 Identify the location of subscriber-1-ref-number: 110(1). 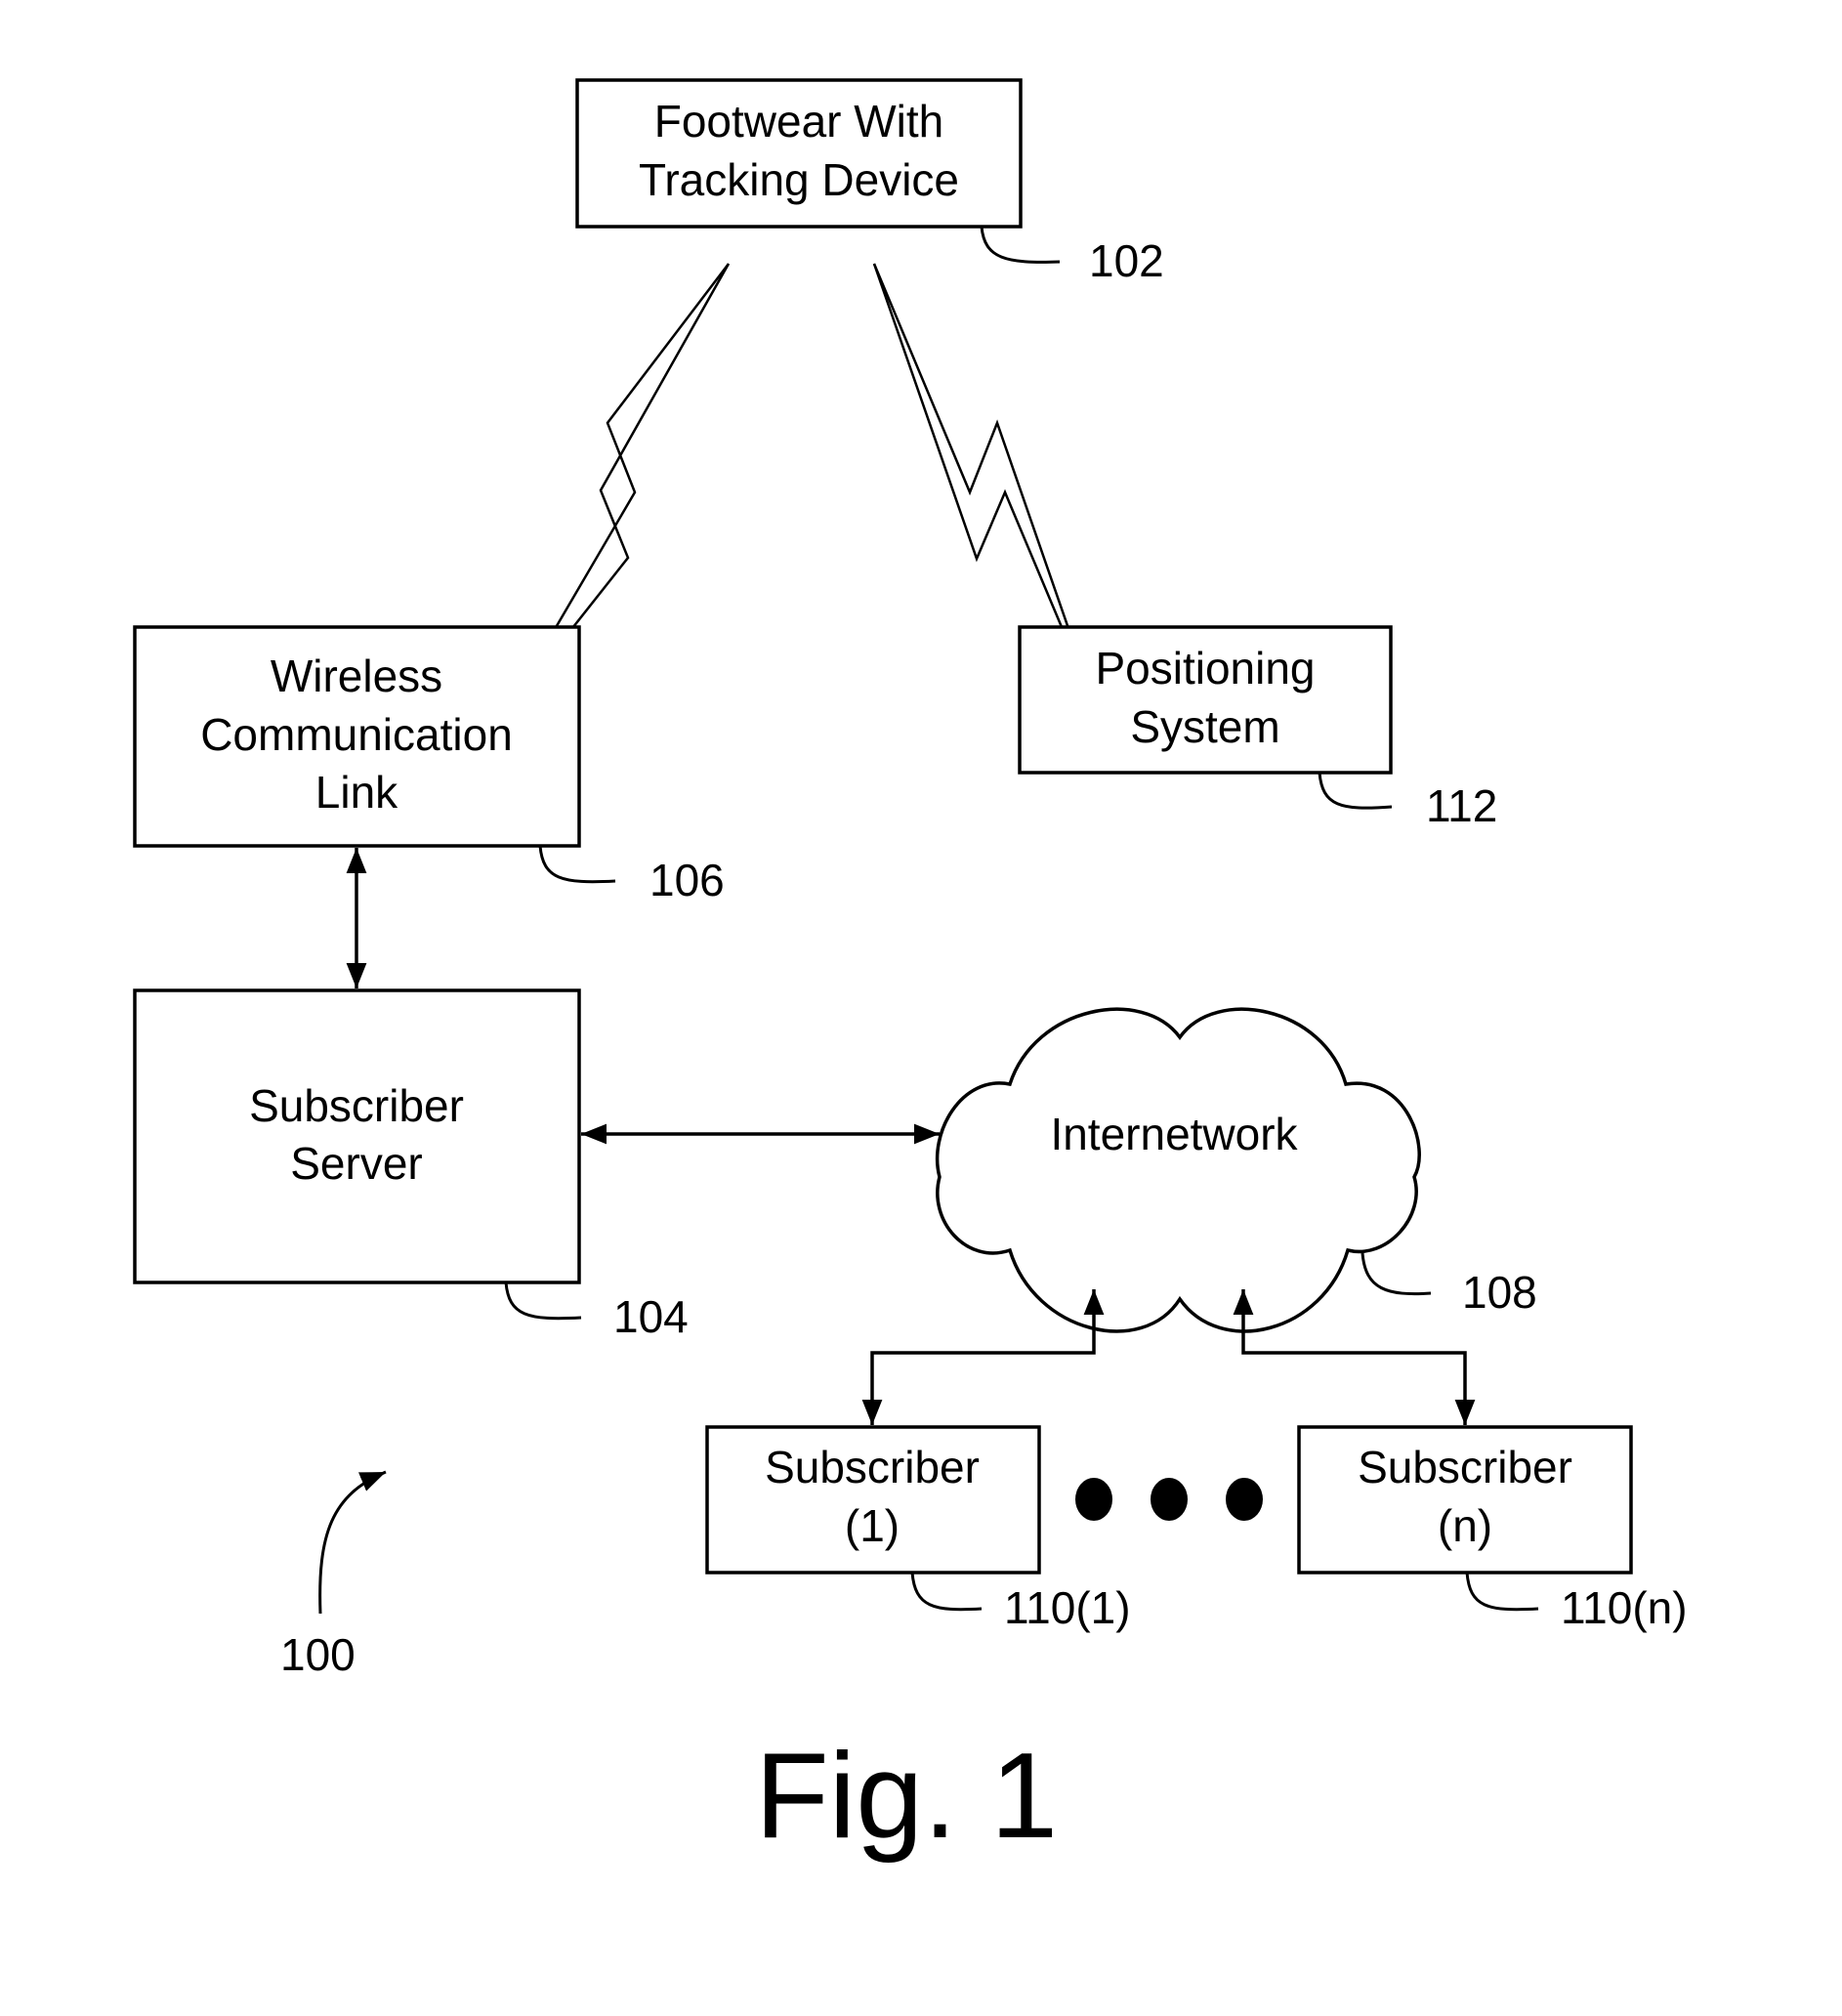
(1067, 1607).